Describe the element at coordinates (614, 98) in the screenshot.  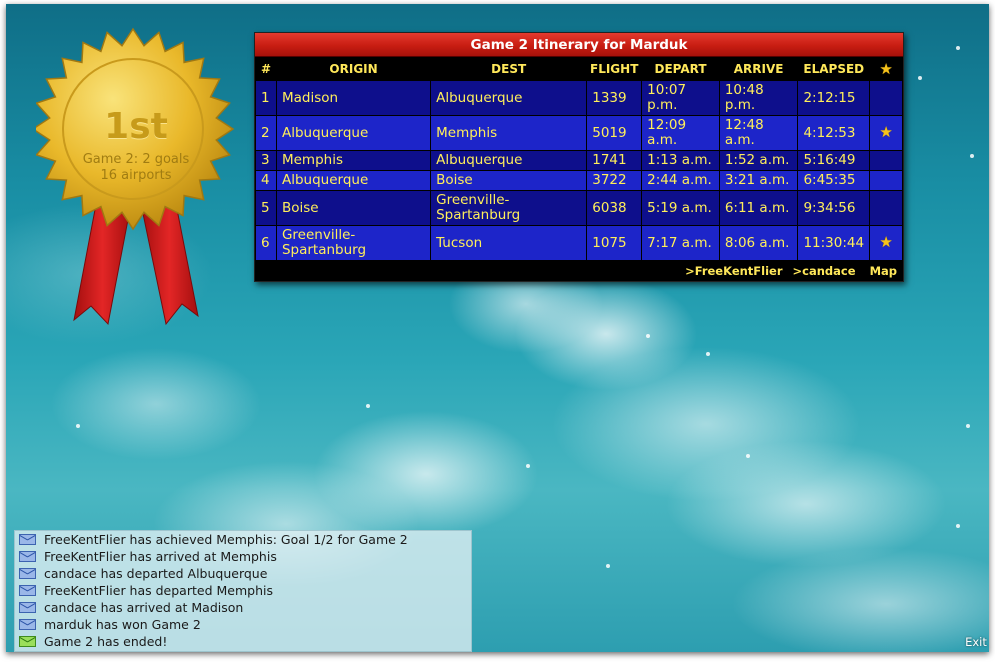
I see `cell-flight: 1339` at that location.